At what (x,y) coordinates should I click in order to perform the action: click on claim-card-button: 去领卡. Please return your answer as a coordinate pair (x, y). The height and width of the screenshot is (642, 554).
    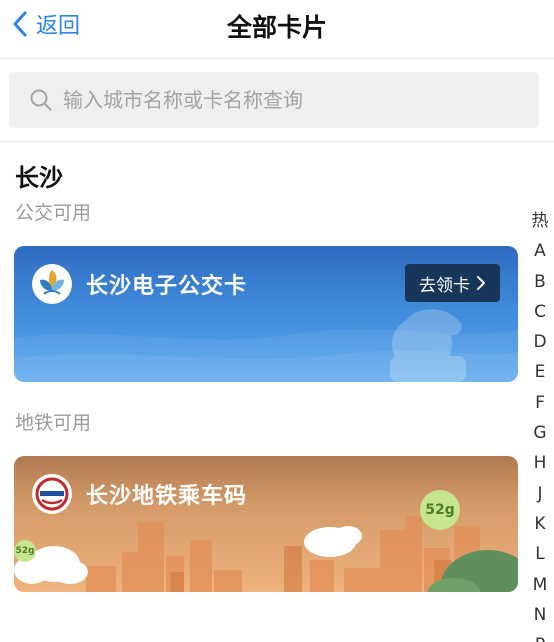
    Looking at the image, I should click on (452, 283).